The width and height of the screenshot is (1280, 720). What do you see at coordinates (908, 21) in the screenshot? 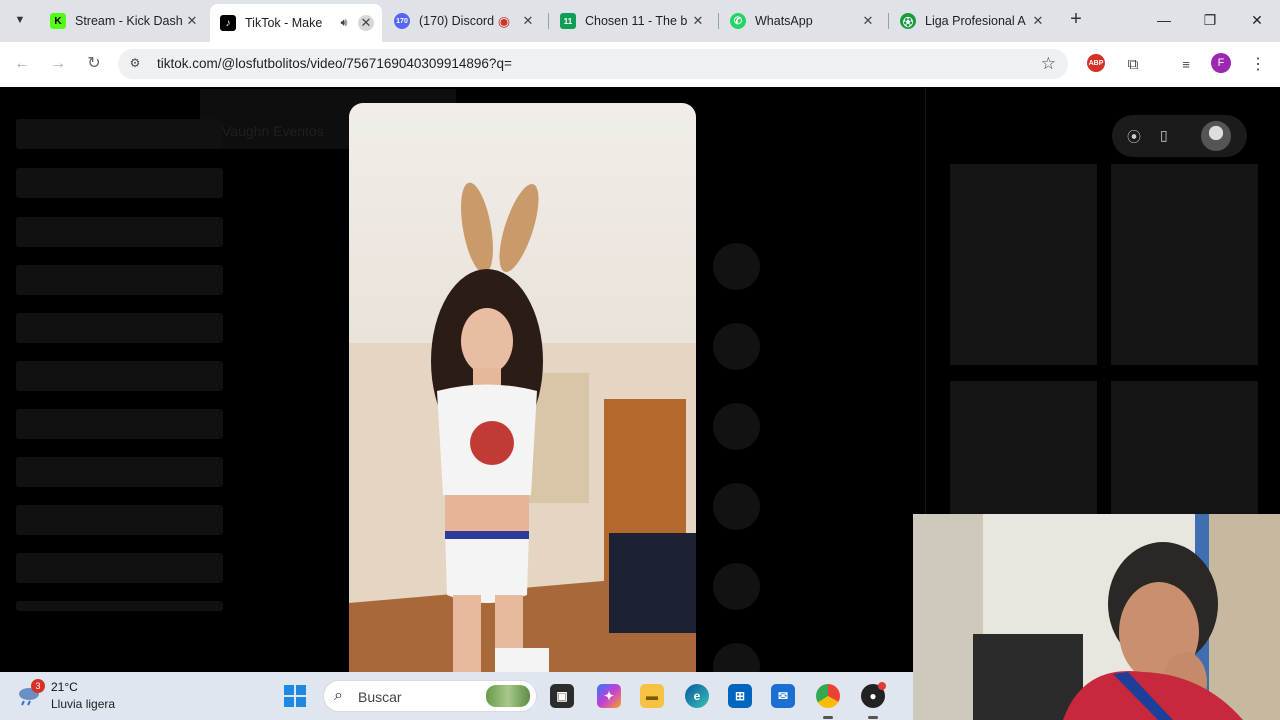
I see `liga-icon: ⚽︎` at bounding box center [908, 21].